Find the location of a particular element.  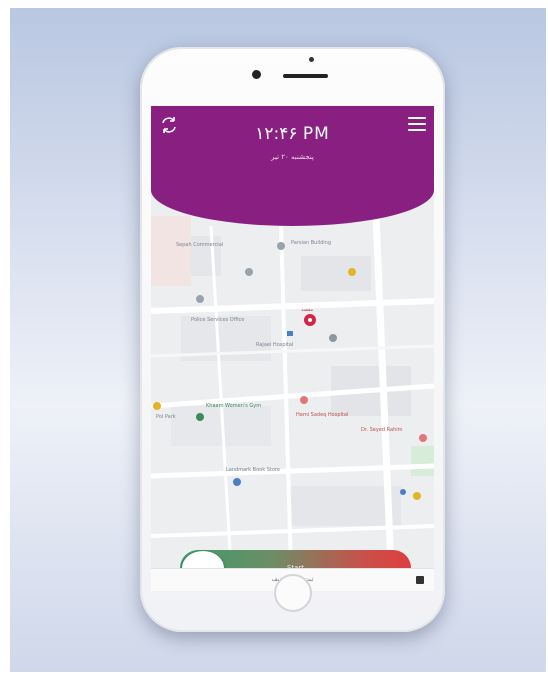

home-button is located at coordinates (293, 593).